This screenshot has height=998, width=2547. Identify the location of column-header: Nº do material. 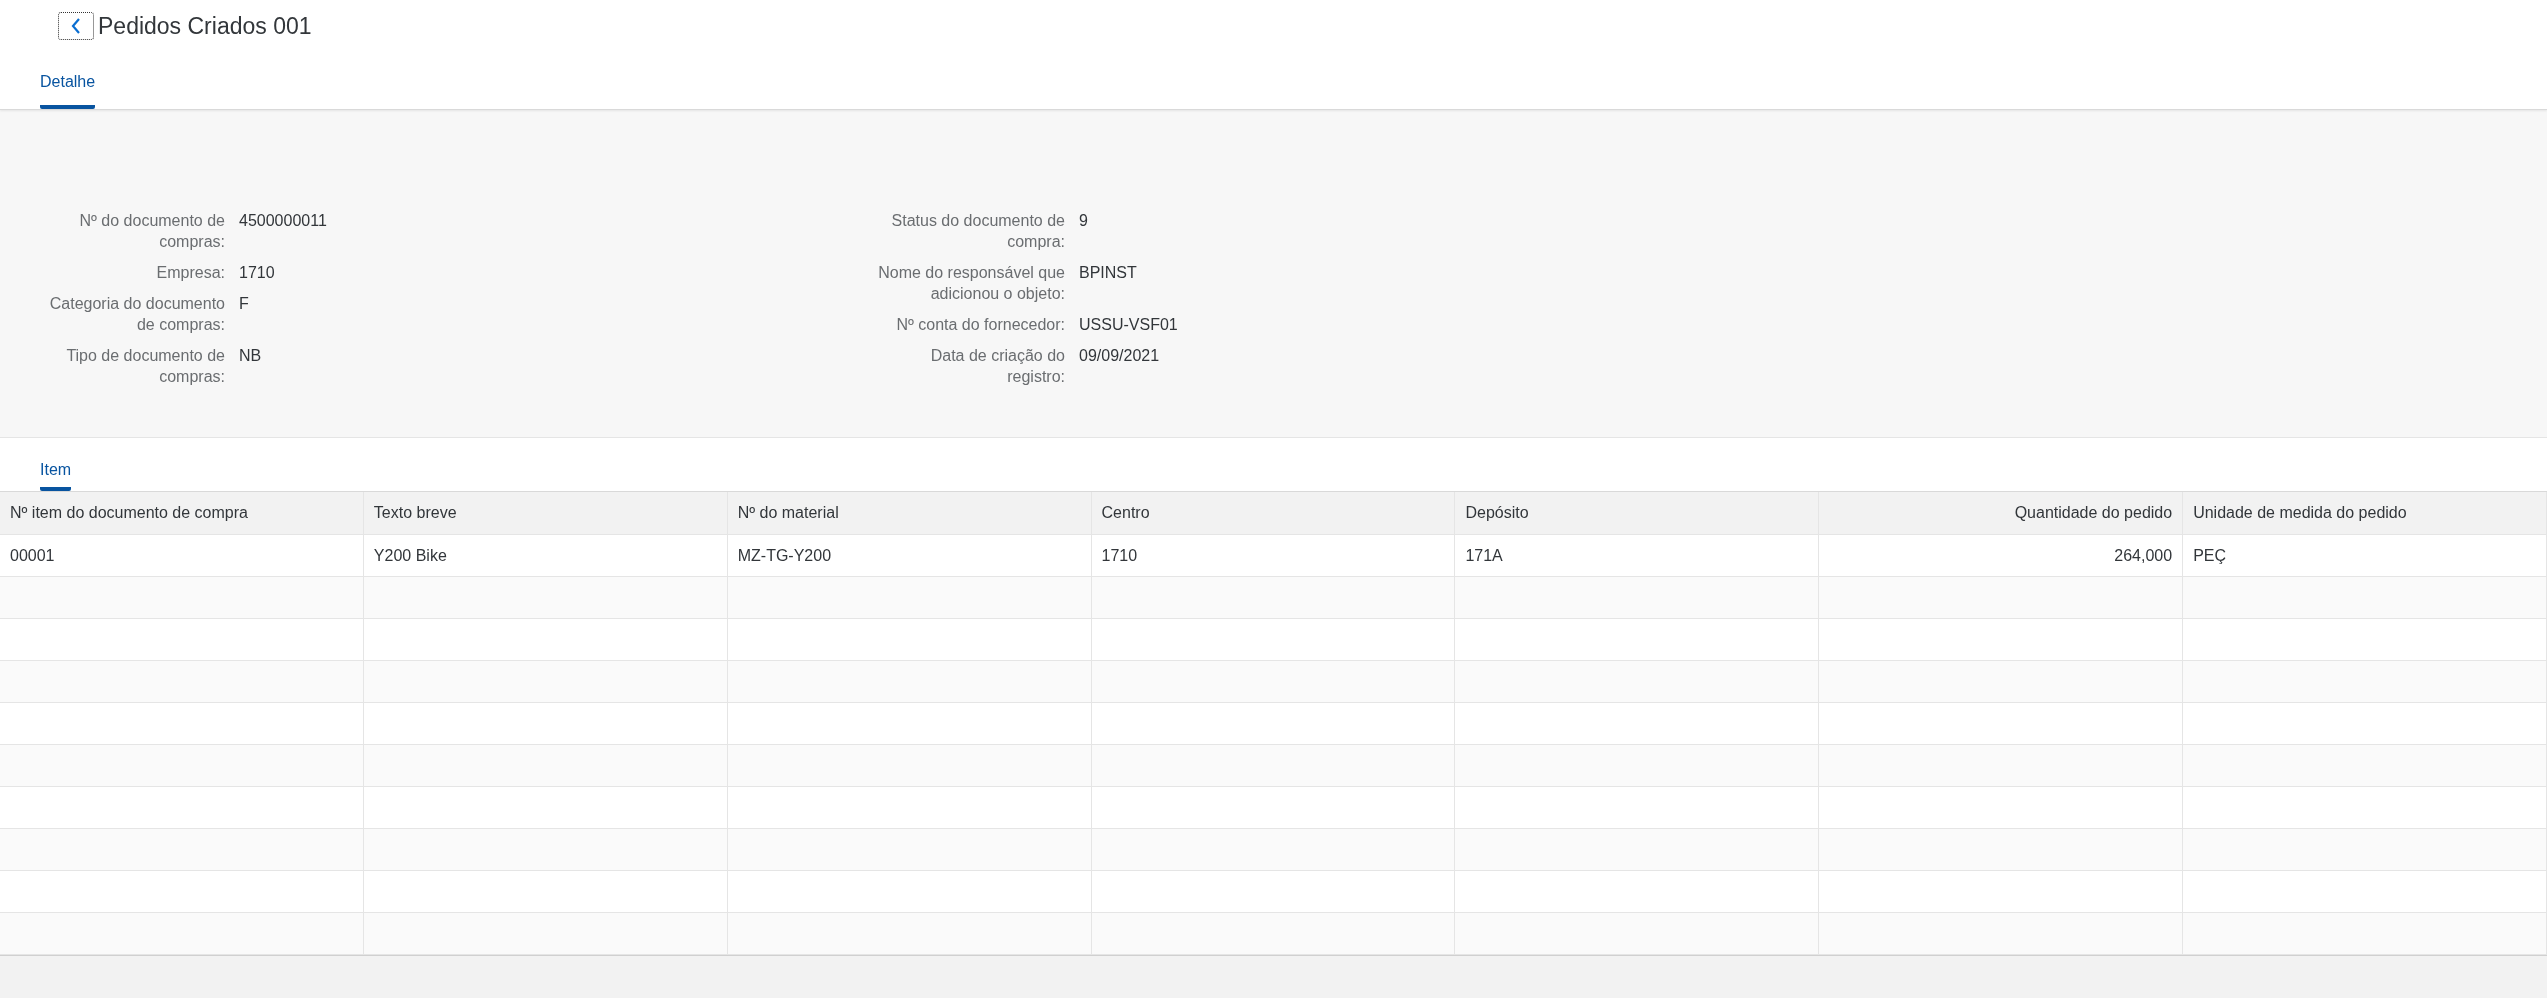
(909, 513).